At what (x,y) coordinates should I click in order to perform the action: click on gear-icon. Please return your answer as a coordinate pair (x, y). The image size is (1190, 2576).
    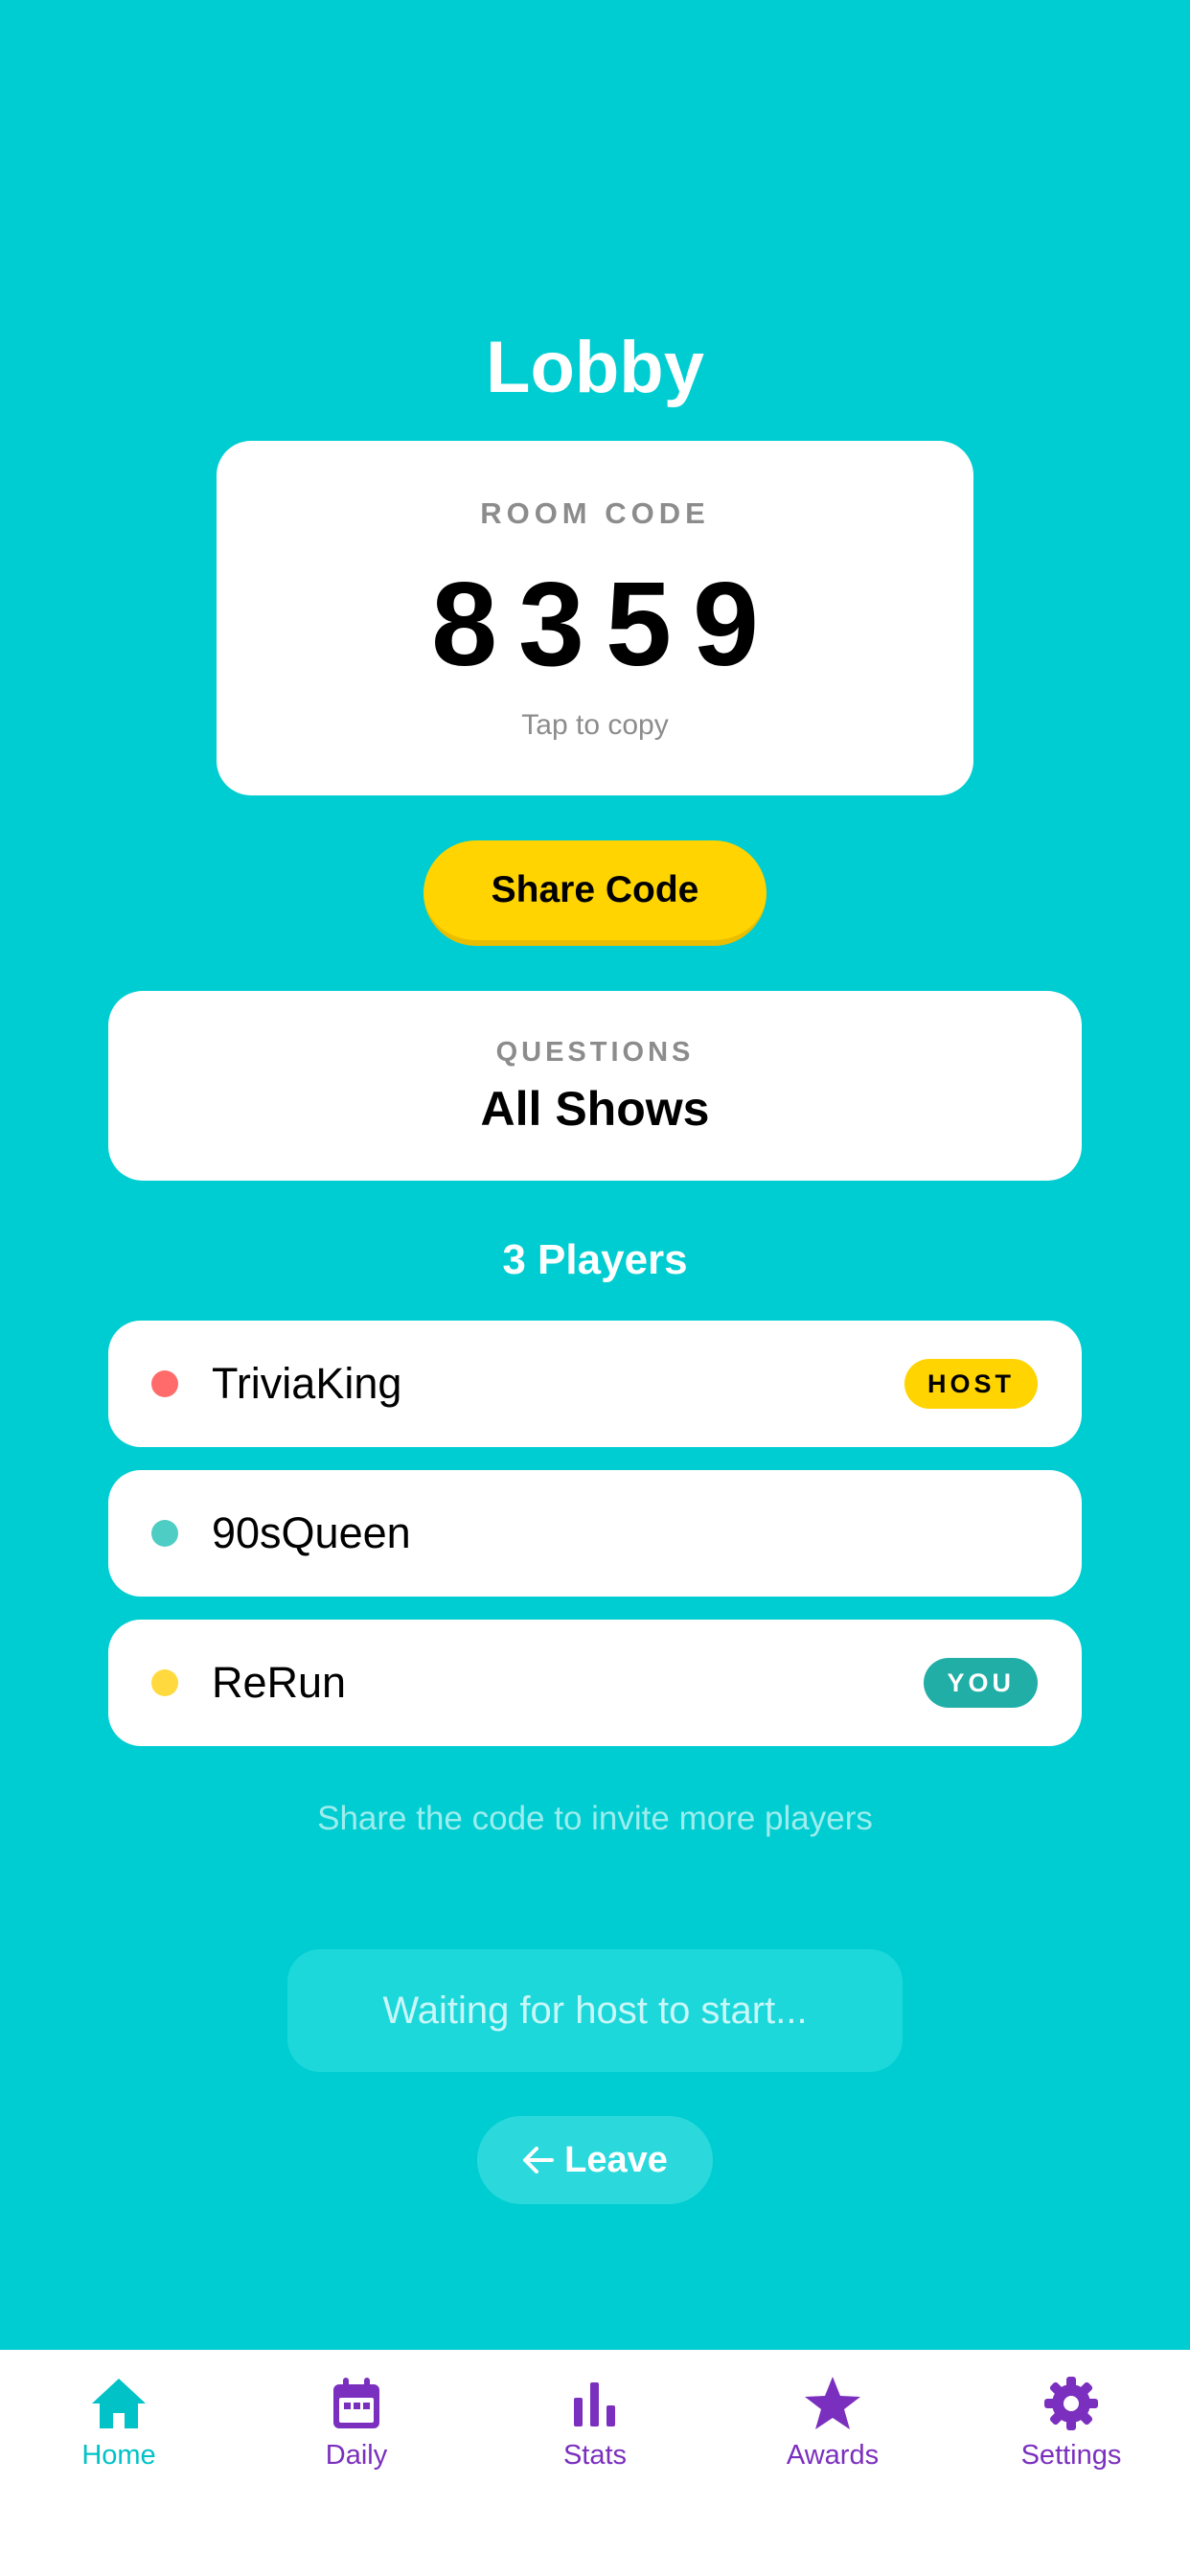
    Looking at the image, I should click on (1071, 2403).